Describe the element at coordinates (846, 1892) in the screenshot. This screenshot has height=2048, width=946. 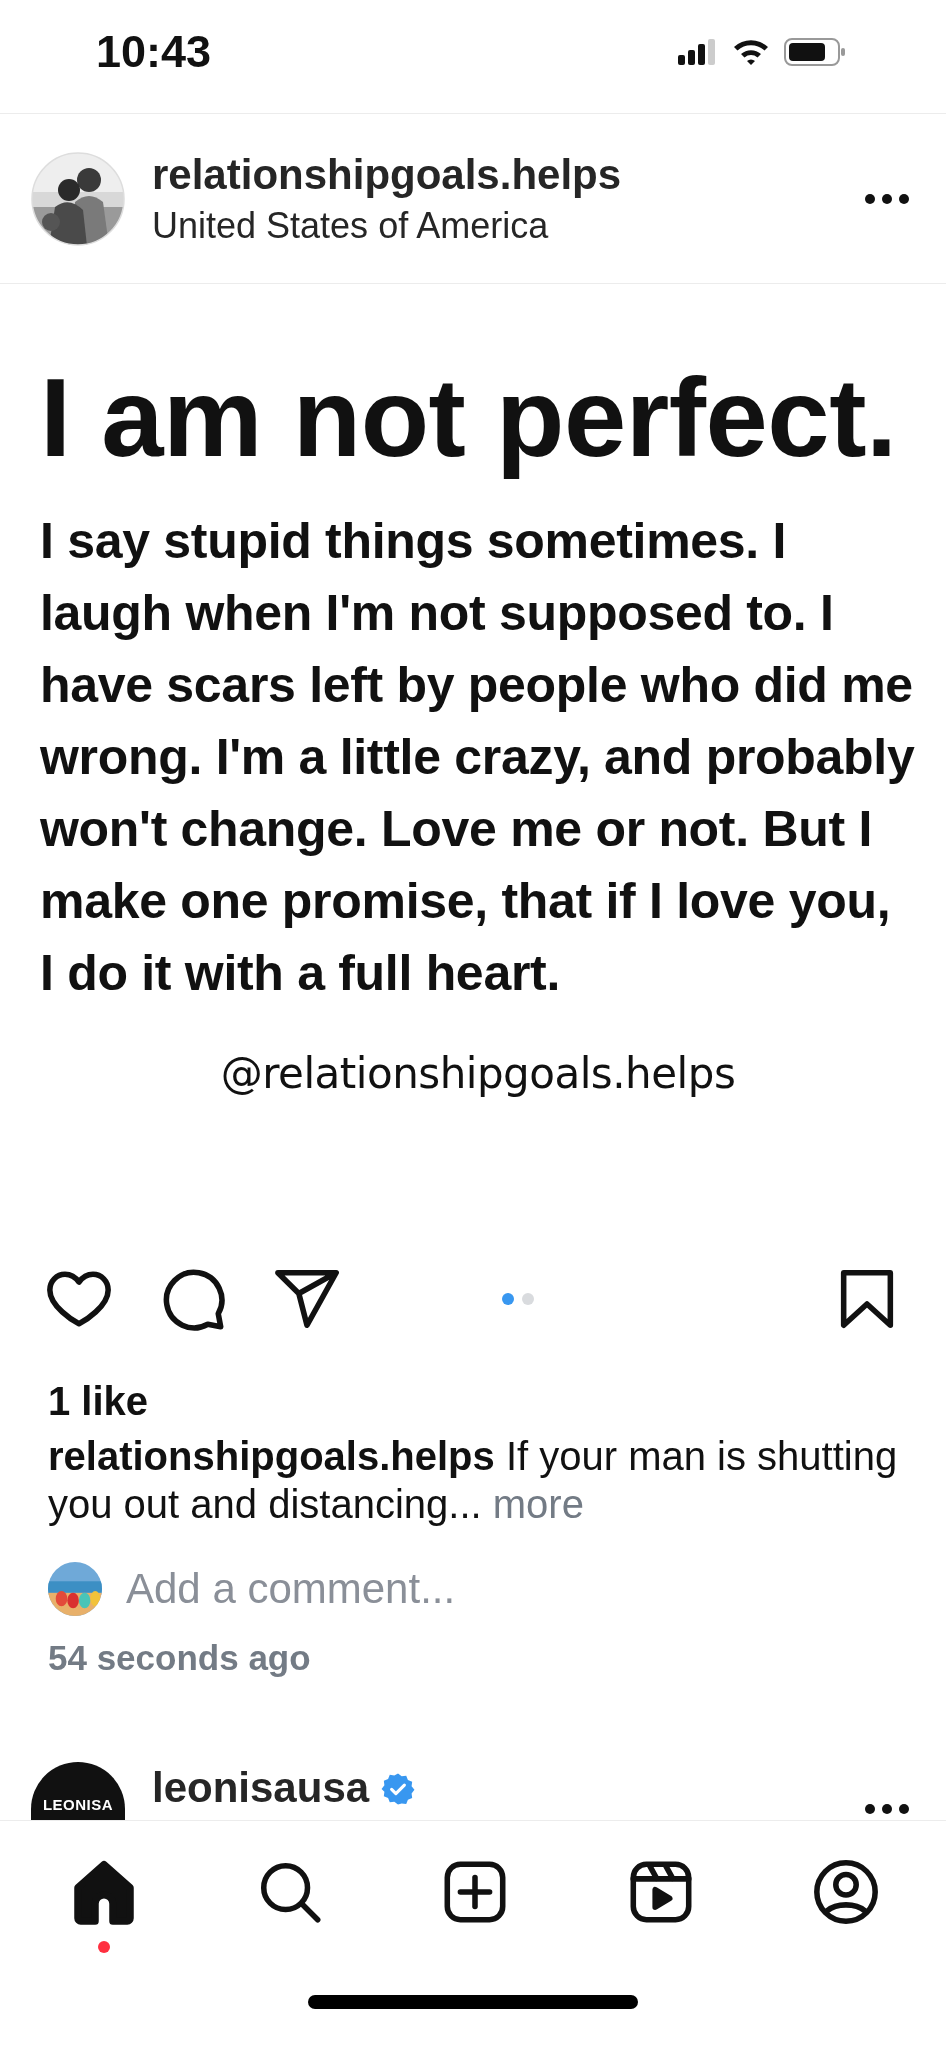
I see `profile-icon` at that location.